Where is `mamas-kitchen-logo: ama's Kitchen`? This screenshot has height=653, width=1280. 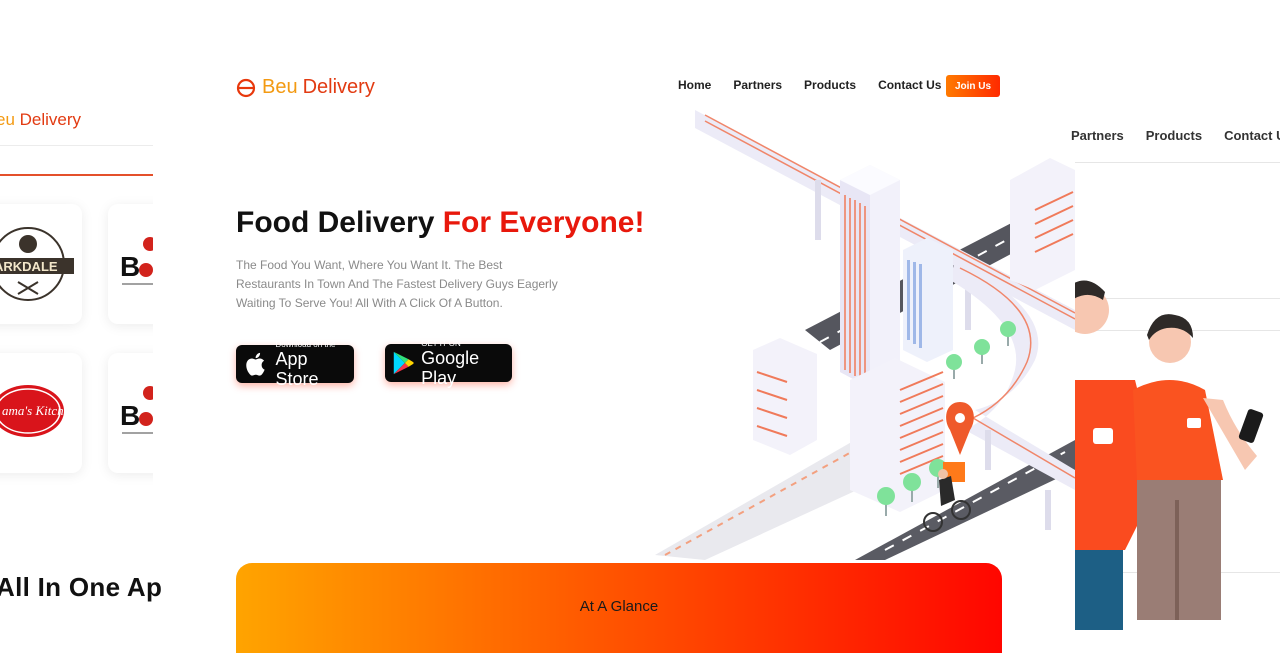 mamas-kitchen-logo: ama's Kitchen is located at coordinates (38, 411).